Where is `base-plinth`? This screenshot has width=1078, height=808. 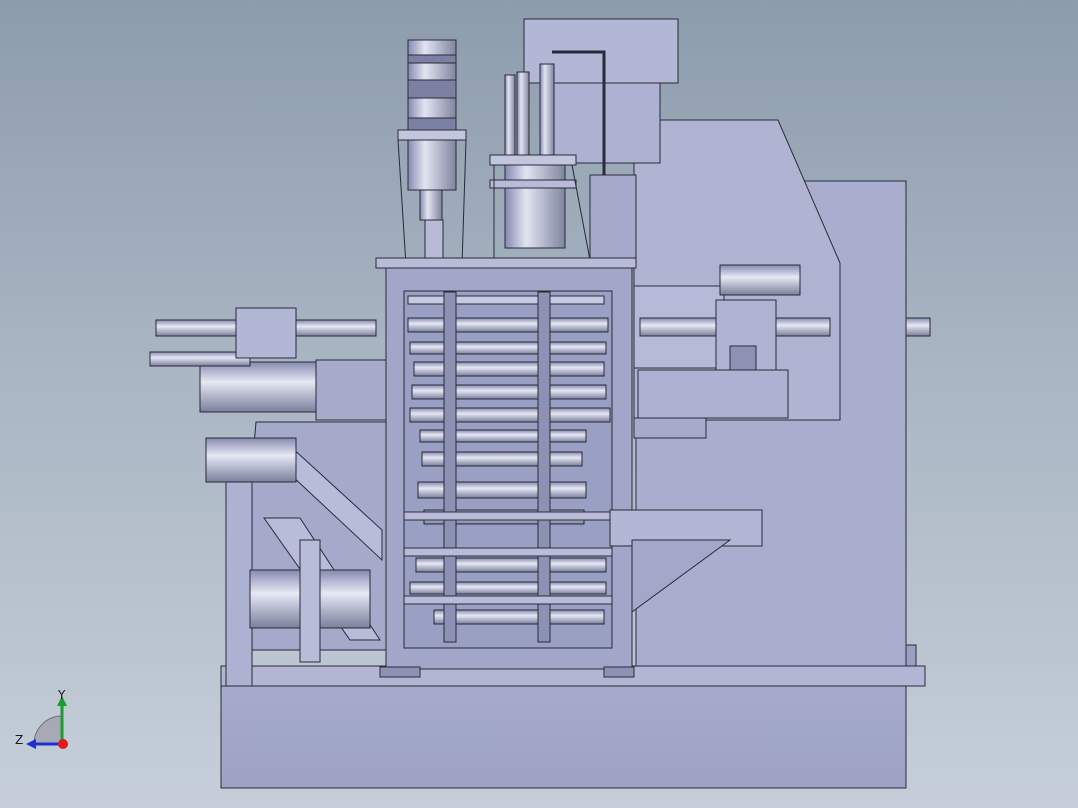 base-plinth is located at coordinates (563, 737).